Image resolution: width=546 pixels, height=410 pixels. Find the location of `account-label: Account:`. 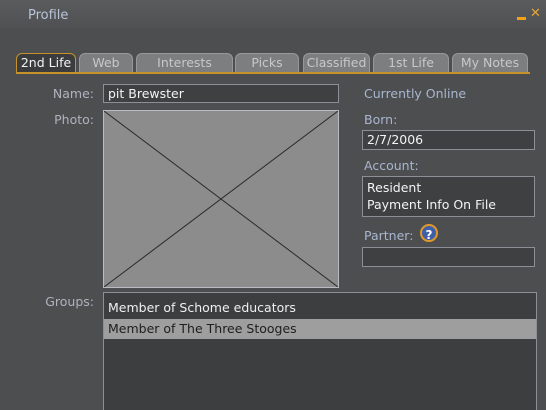

account-label: Account: is located at coordinates (391, 165).